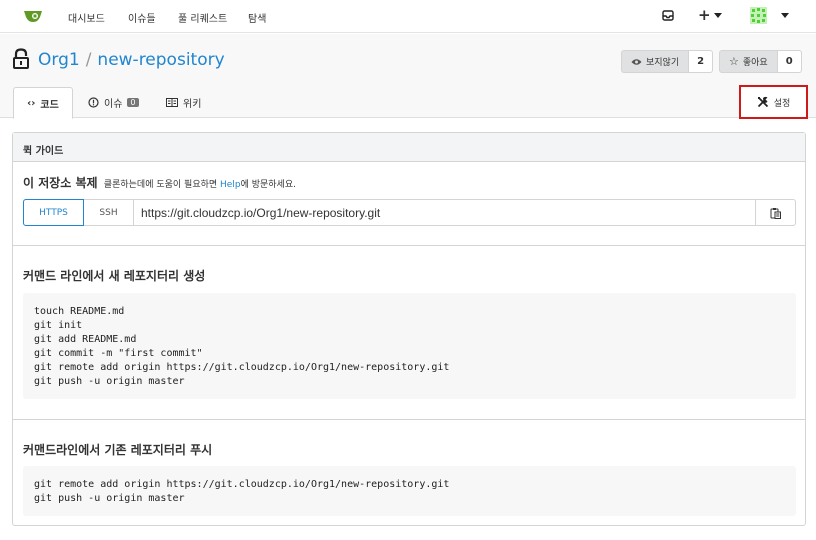  I want to click on repo-title: Org1/new-repository, so click(131, 60).